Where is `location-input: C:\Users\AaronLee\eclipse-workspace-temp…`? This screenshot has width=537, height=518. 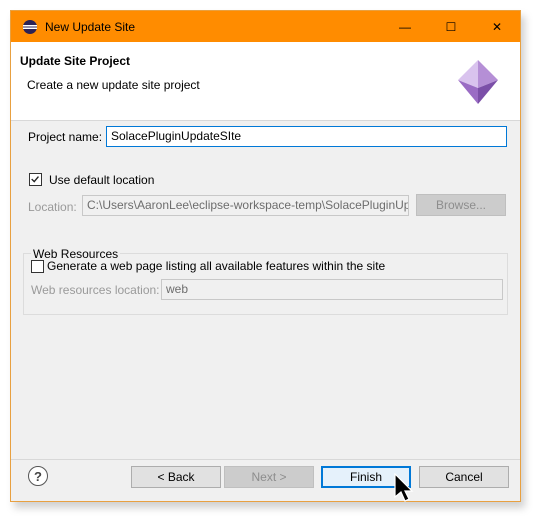 location-input: C:\Users\AaronLee\eclipse-workspace-temp… is located at coordinates (245, 205).